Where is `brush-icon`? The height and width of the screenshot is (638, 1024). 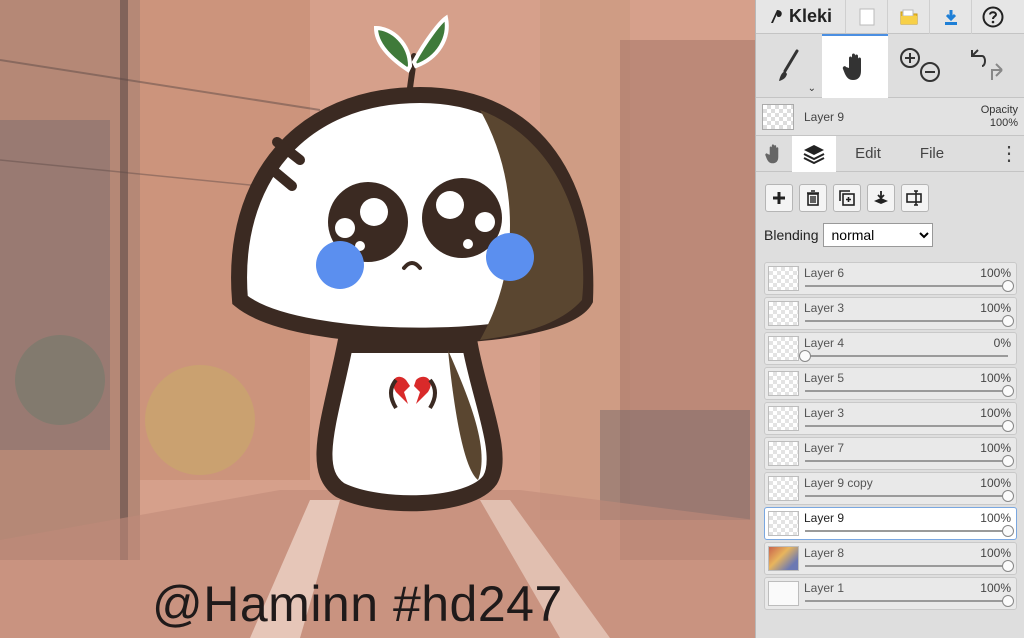 brush-icon is located at coordinates (789, 65).